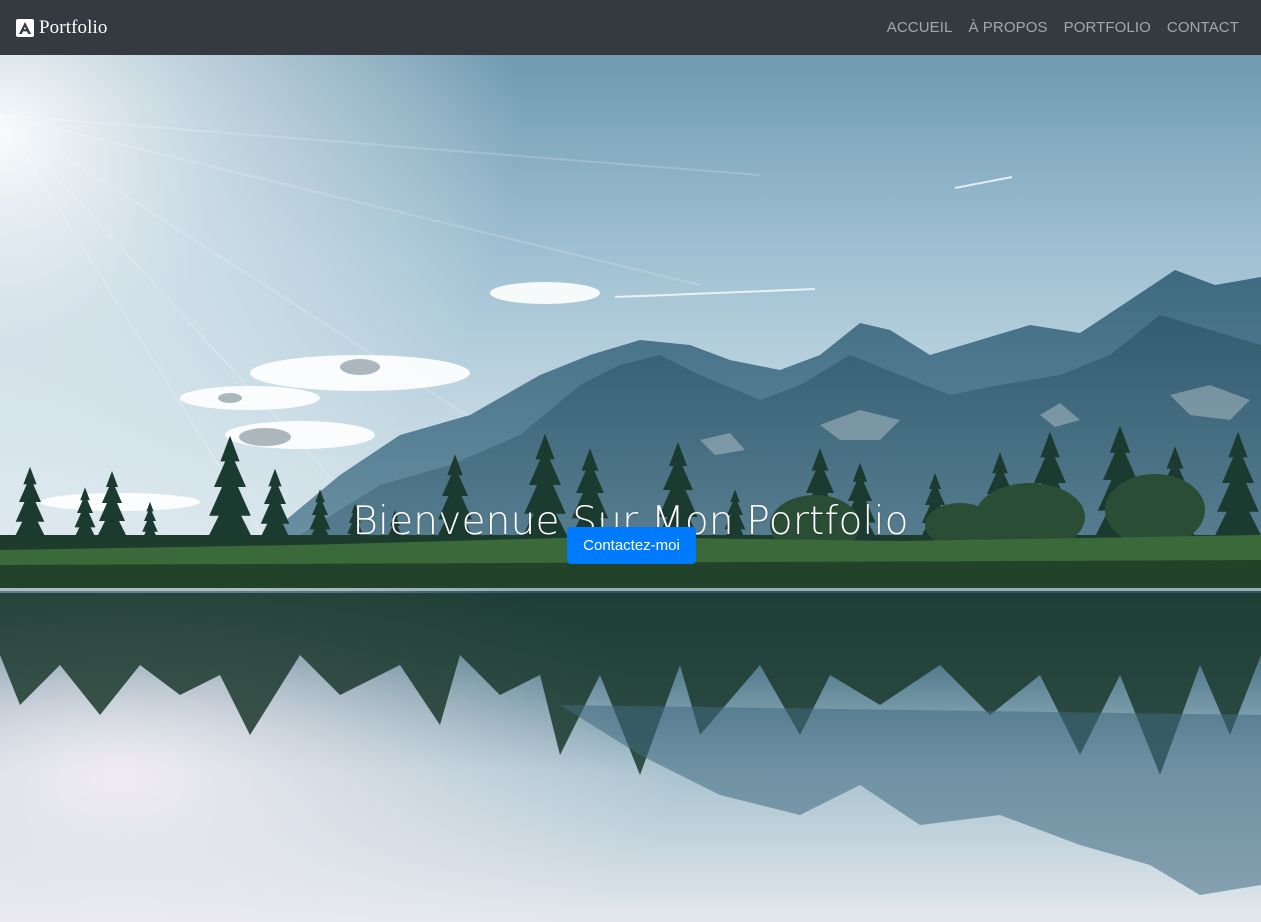 The width and height of the screenshot is (1261, 922). Describe the element at coordinates (920, 27) in the screenshot. I see `nav-link-accueil: ACCUEIL` at that location.